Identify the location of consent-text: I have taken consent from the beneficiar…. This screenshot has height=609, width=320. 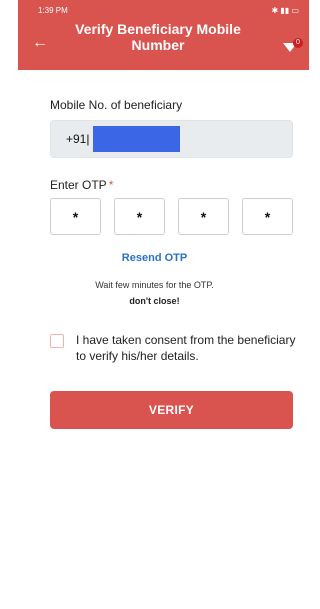
(186, 348).